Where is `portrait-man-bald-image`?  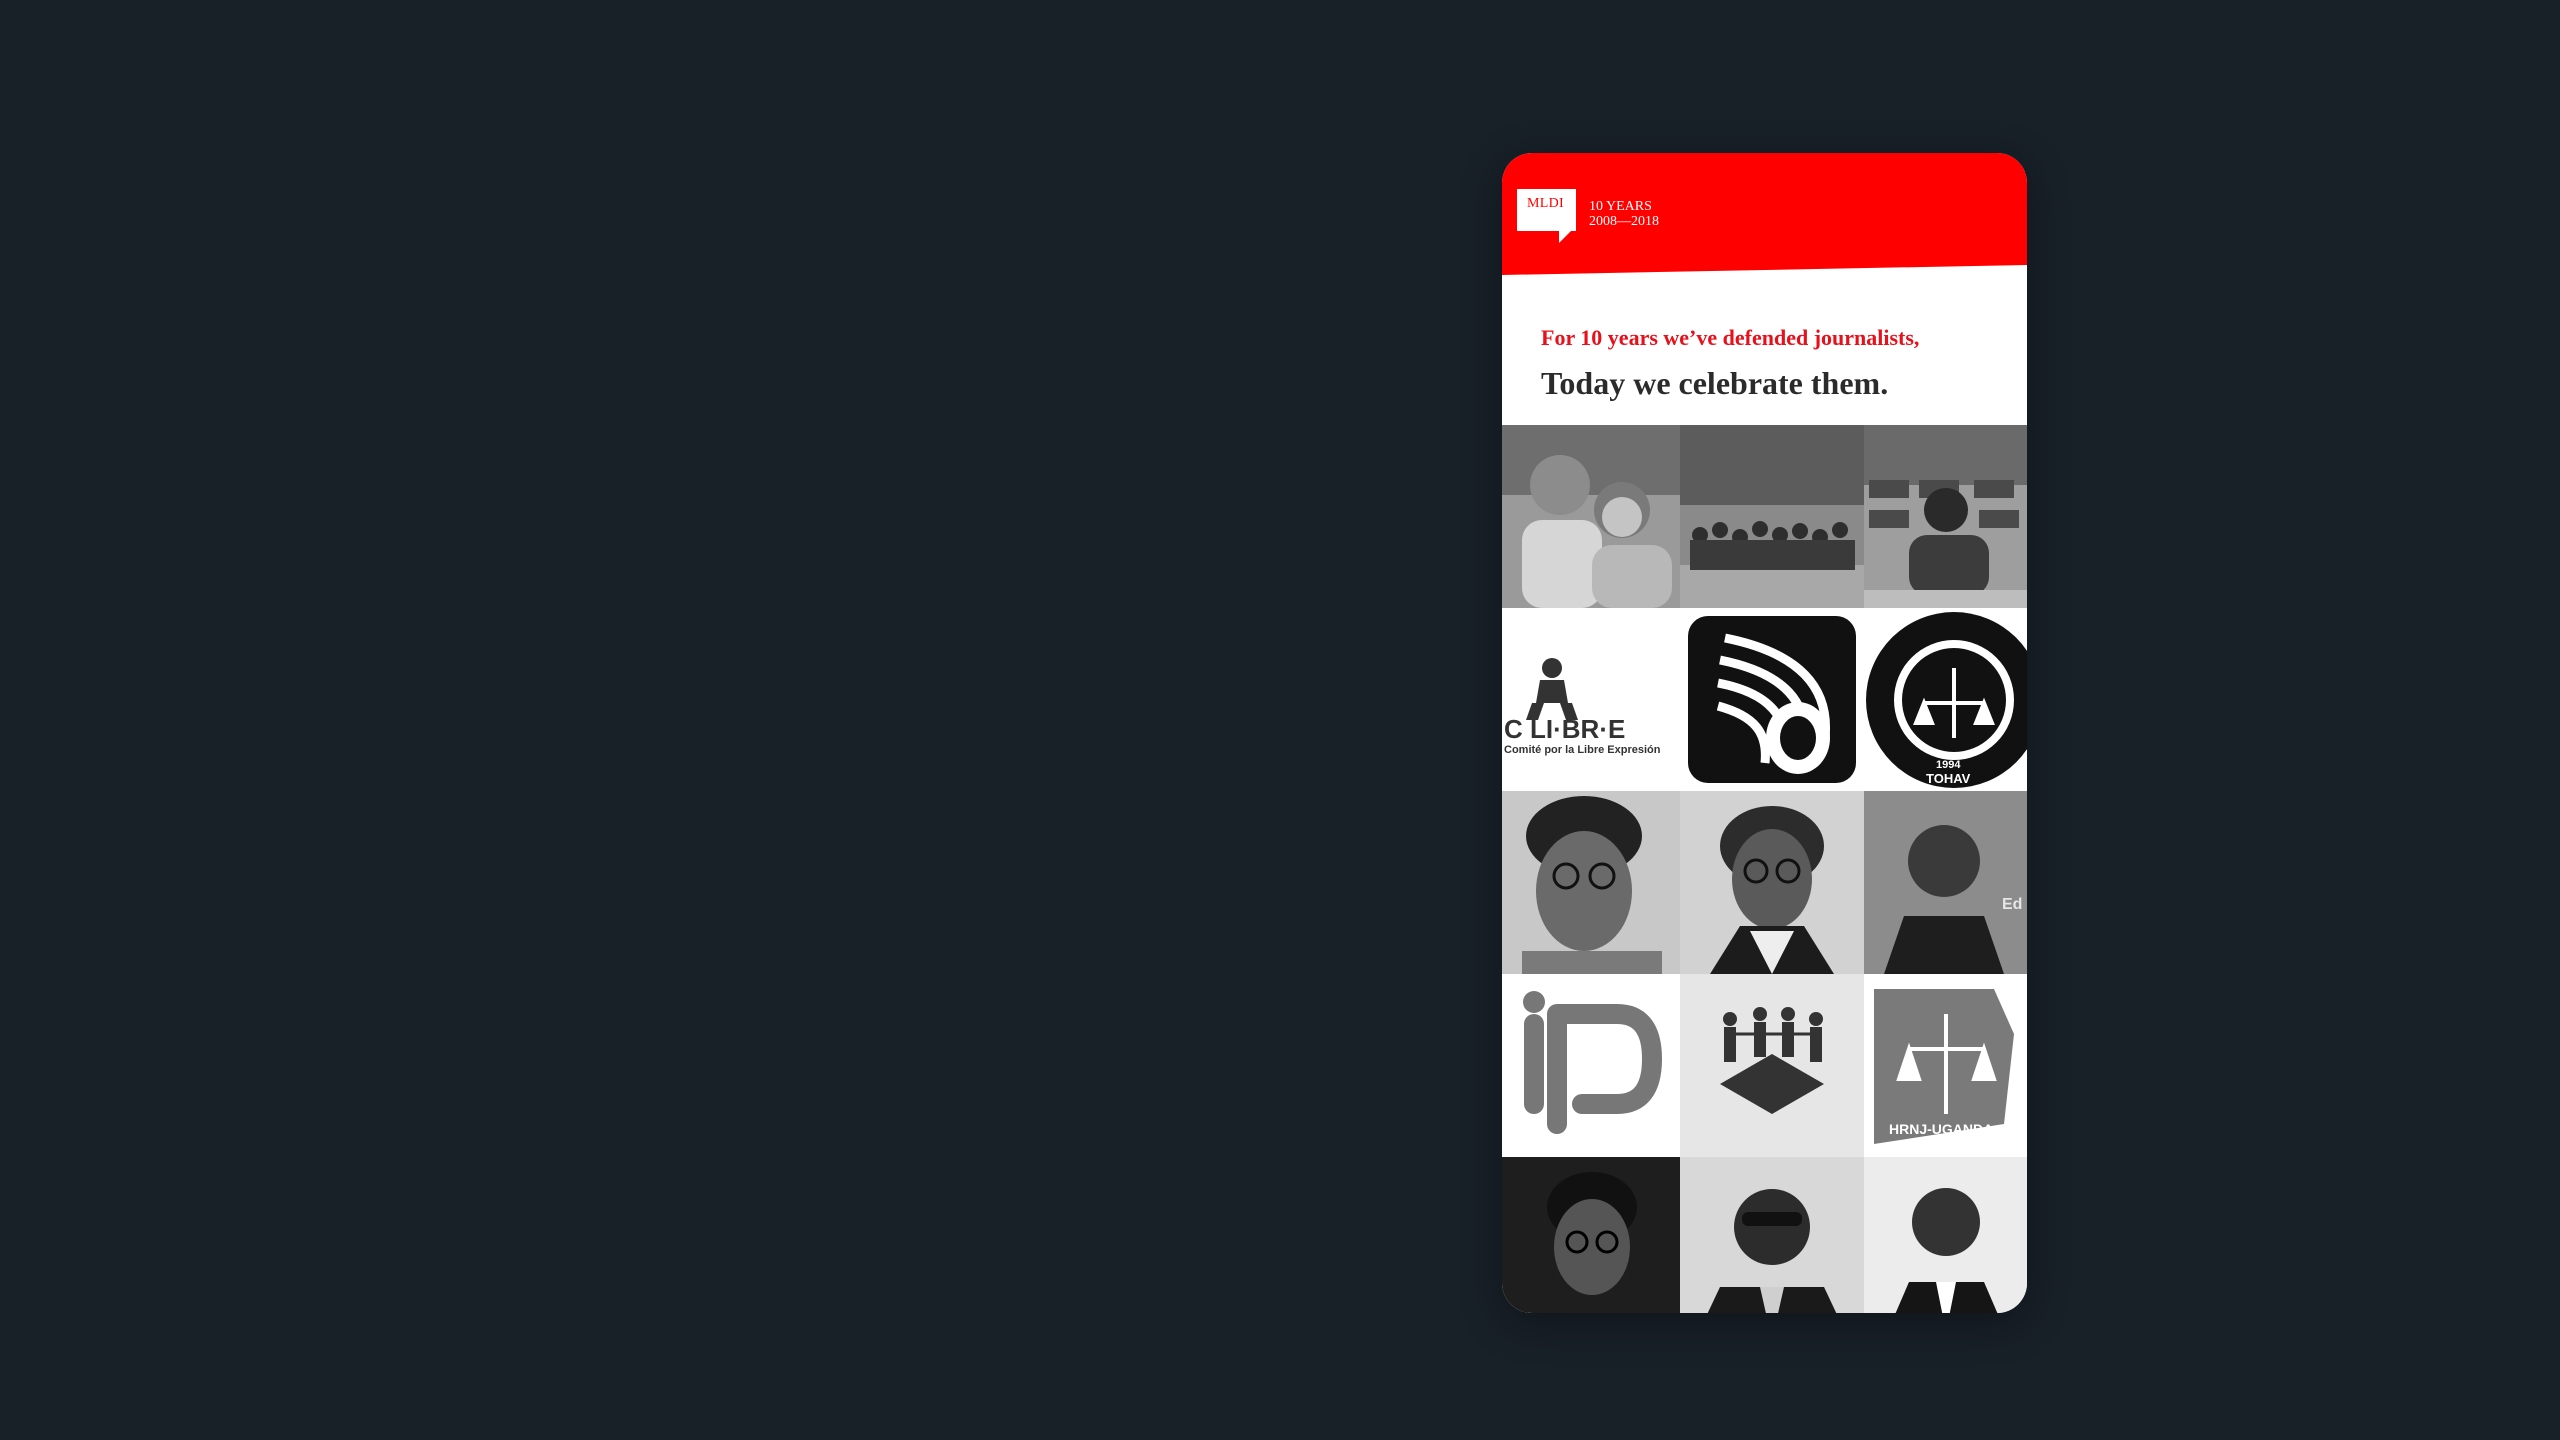 portrait-man-bald-image is located at coordinates (1945, 1235).